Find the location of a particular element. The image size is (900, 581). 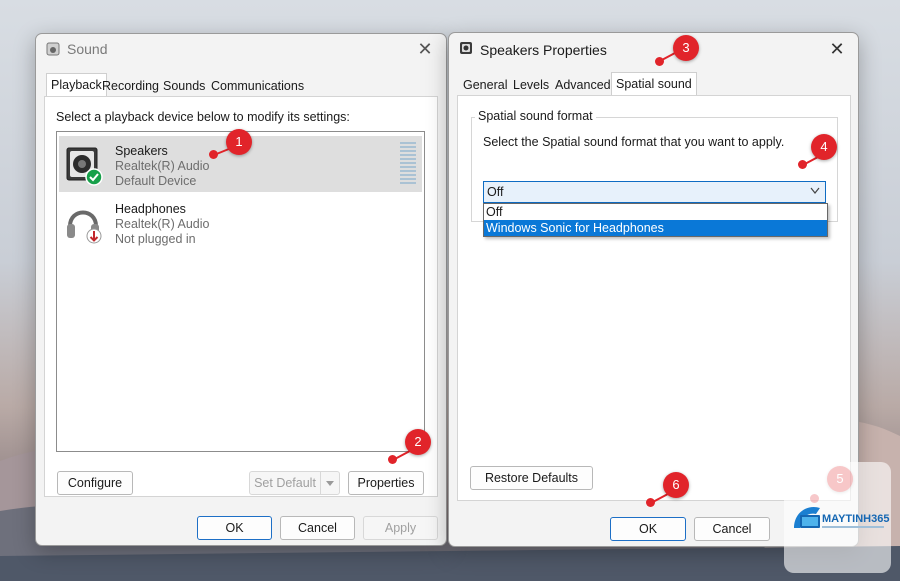

tab-sounds: Sounds is located at coordinates (184, 86).